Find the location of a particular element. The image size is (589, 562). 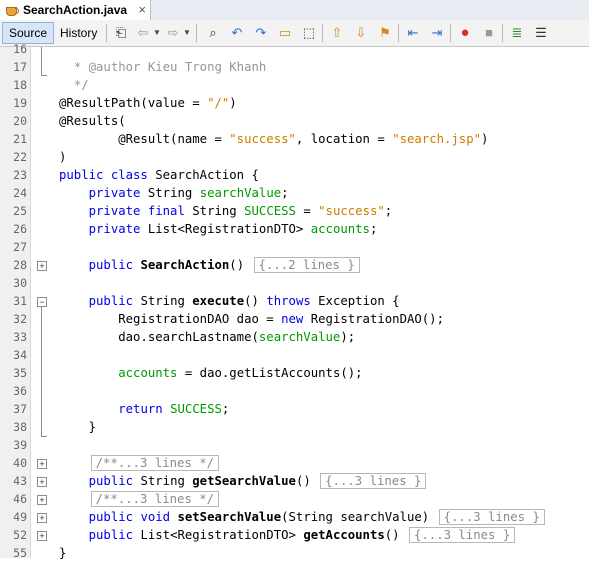

code-line: 24 private String searchValue; is located at coordinates (294, 193).